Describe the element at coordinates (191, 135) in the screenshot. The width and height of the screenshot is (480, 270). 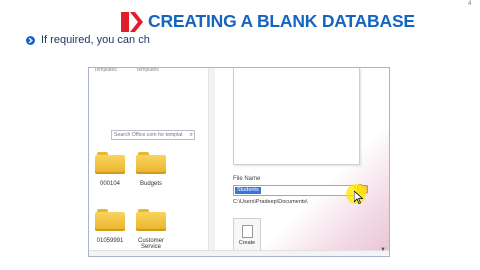
I see `magnifier-icon: ⌕` at that location.